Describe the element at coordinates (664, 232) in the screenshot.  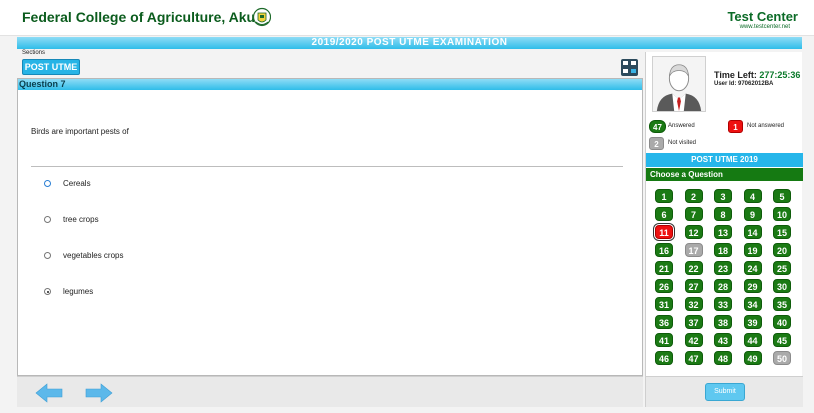
I see `question-button-11: 11` at that location.